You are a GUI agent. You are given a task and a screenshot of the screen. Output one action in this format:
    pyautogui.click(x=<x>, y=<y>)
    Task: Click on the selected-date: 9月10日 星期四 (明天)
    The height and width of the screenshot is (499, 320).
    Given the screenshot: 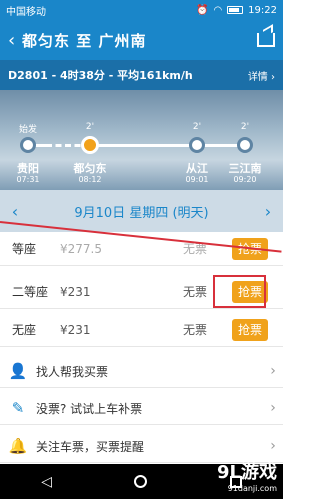 What is the action you would take?
    pyautogui.click(x=141, y=211)
    